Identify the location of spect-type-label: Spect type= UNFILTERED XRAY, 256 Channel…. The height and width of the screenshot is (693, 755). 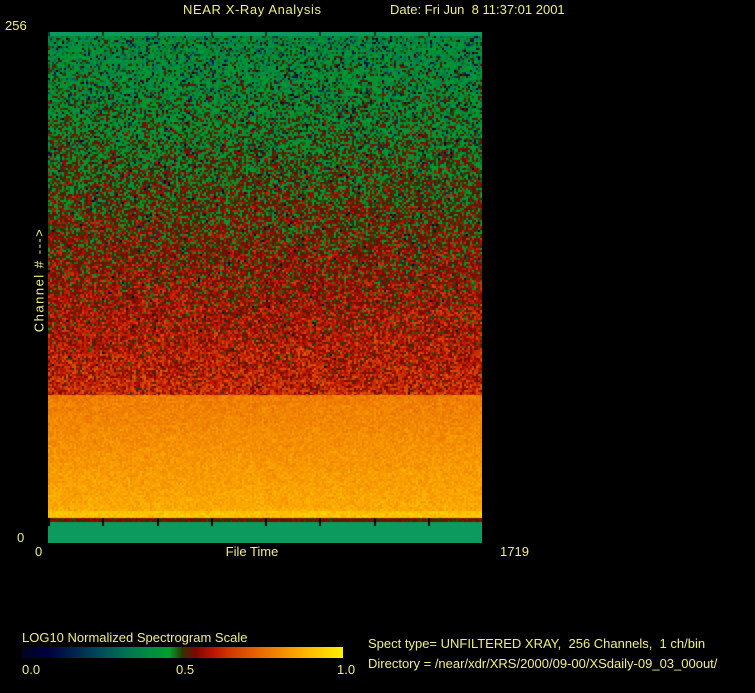
(537, 643).